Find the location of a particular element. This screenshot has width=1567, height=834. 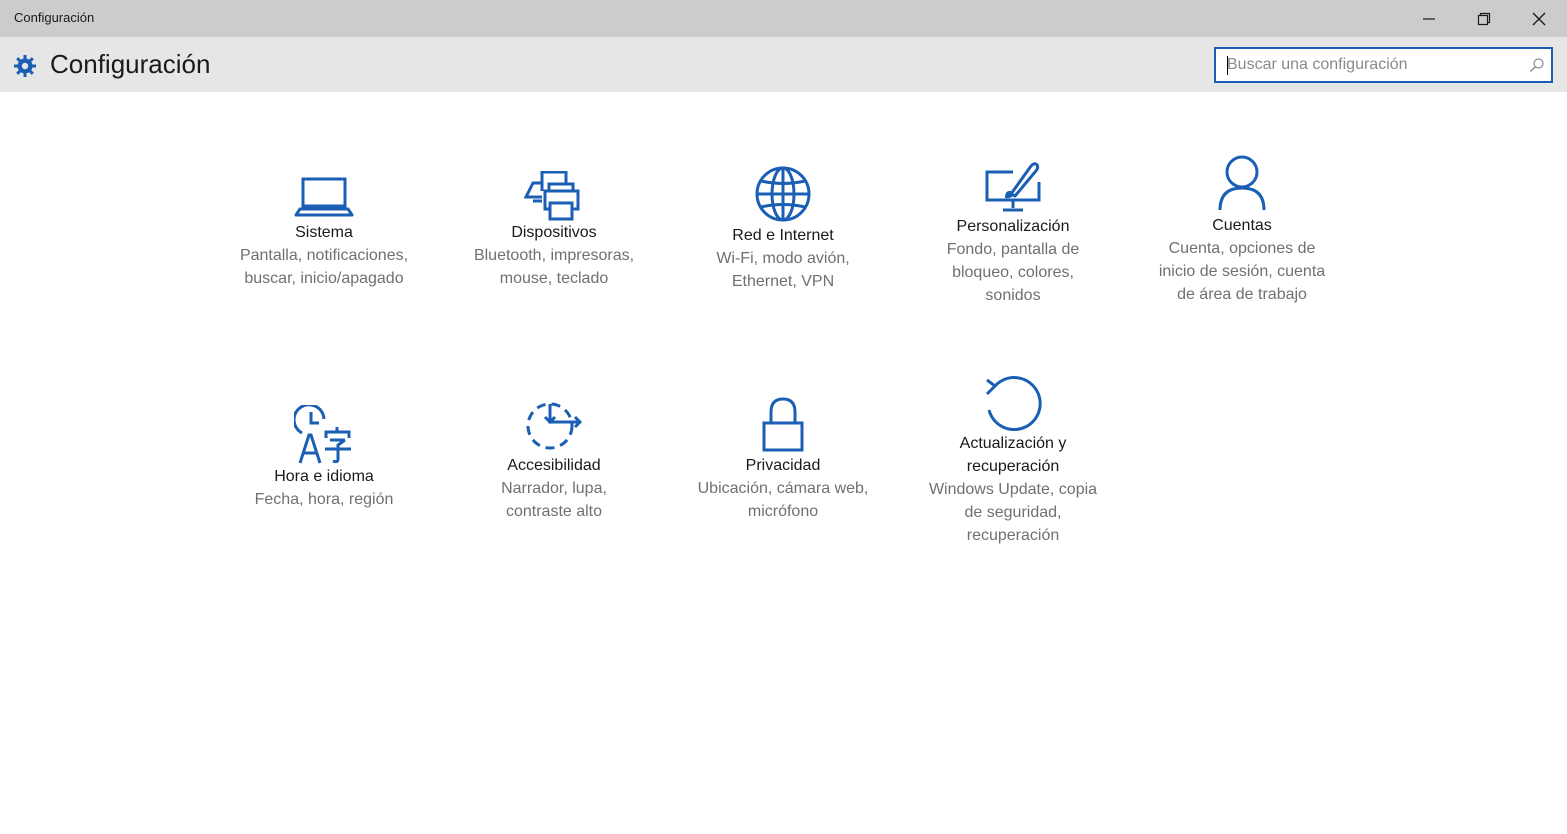

tile-description: Fecha, hora, región is located at coordinates (324, 499).